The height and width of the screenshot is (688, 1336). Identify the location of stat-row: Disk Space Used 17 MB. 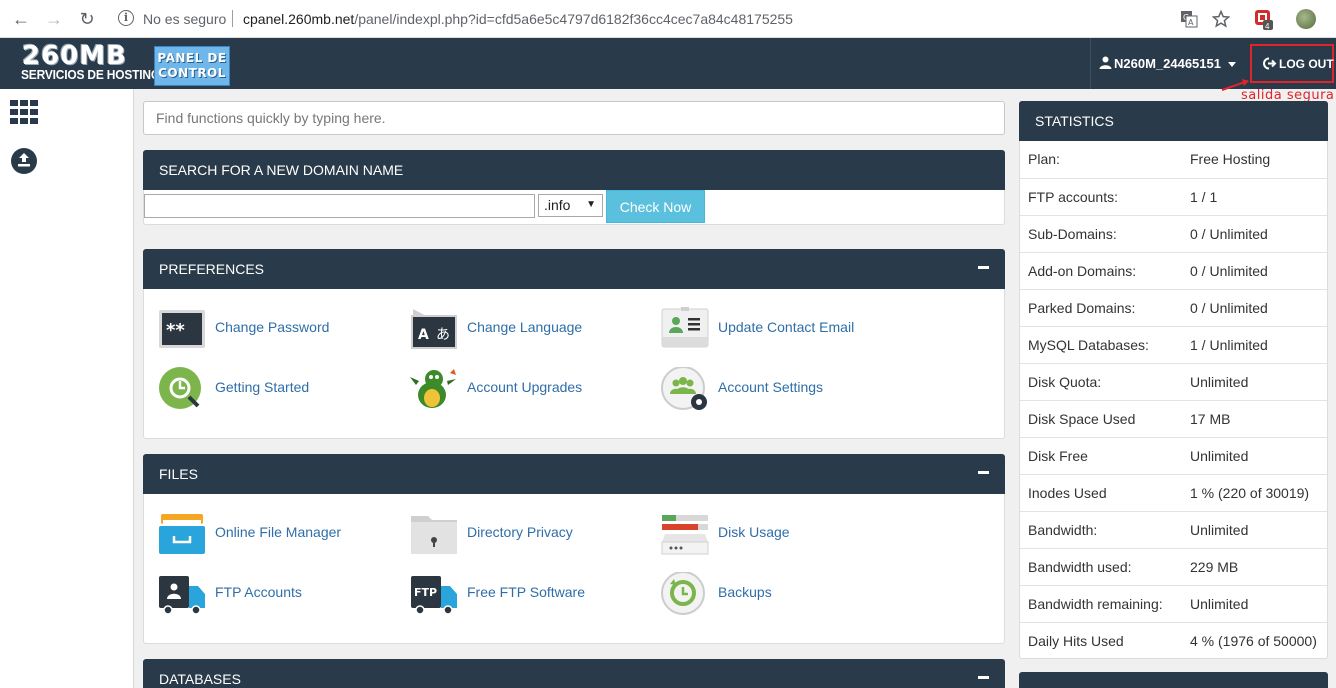
(1173, 418).